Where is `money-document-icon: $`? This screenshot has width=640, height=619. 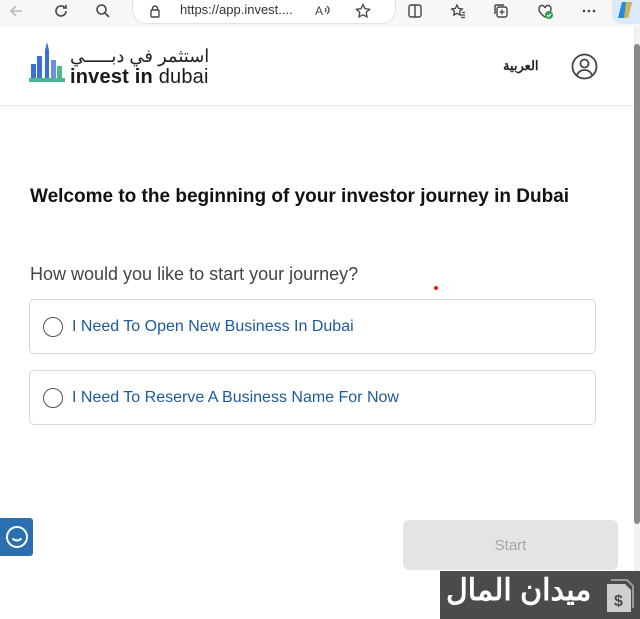
money-document-icon: $ is located at coordinates (620, 595).